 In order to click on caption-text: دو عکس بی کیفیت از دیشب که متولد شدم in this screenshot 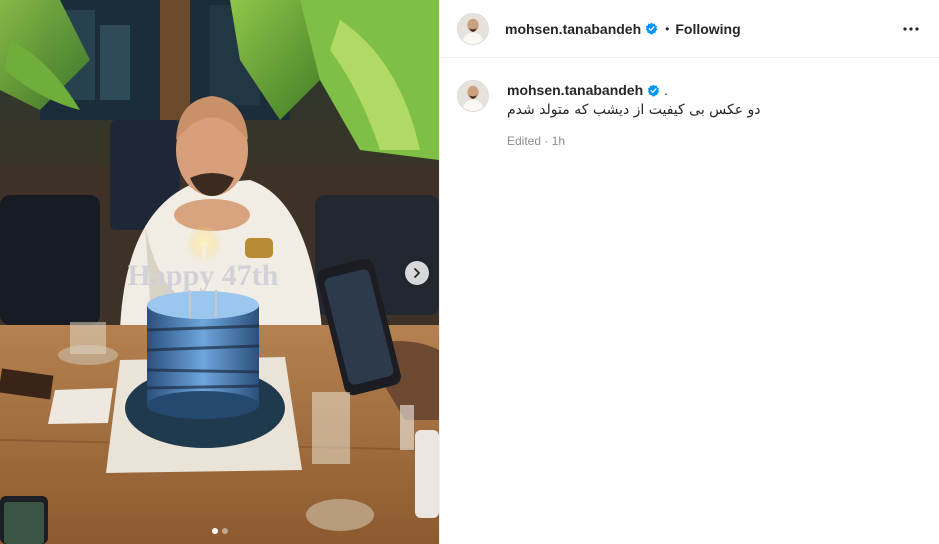, I will do `click(634, 110)`.